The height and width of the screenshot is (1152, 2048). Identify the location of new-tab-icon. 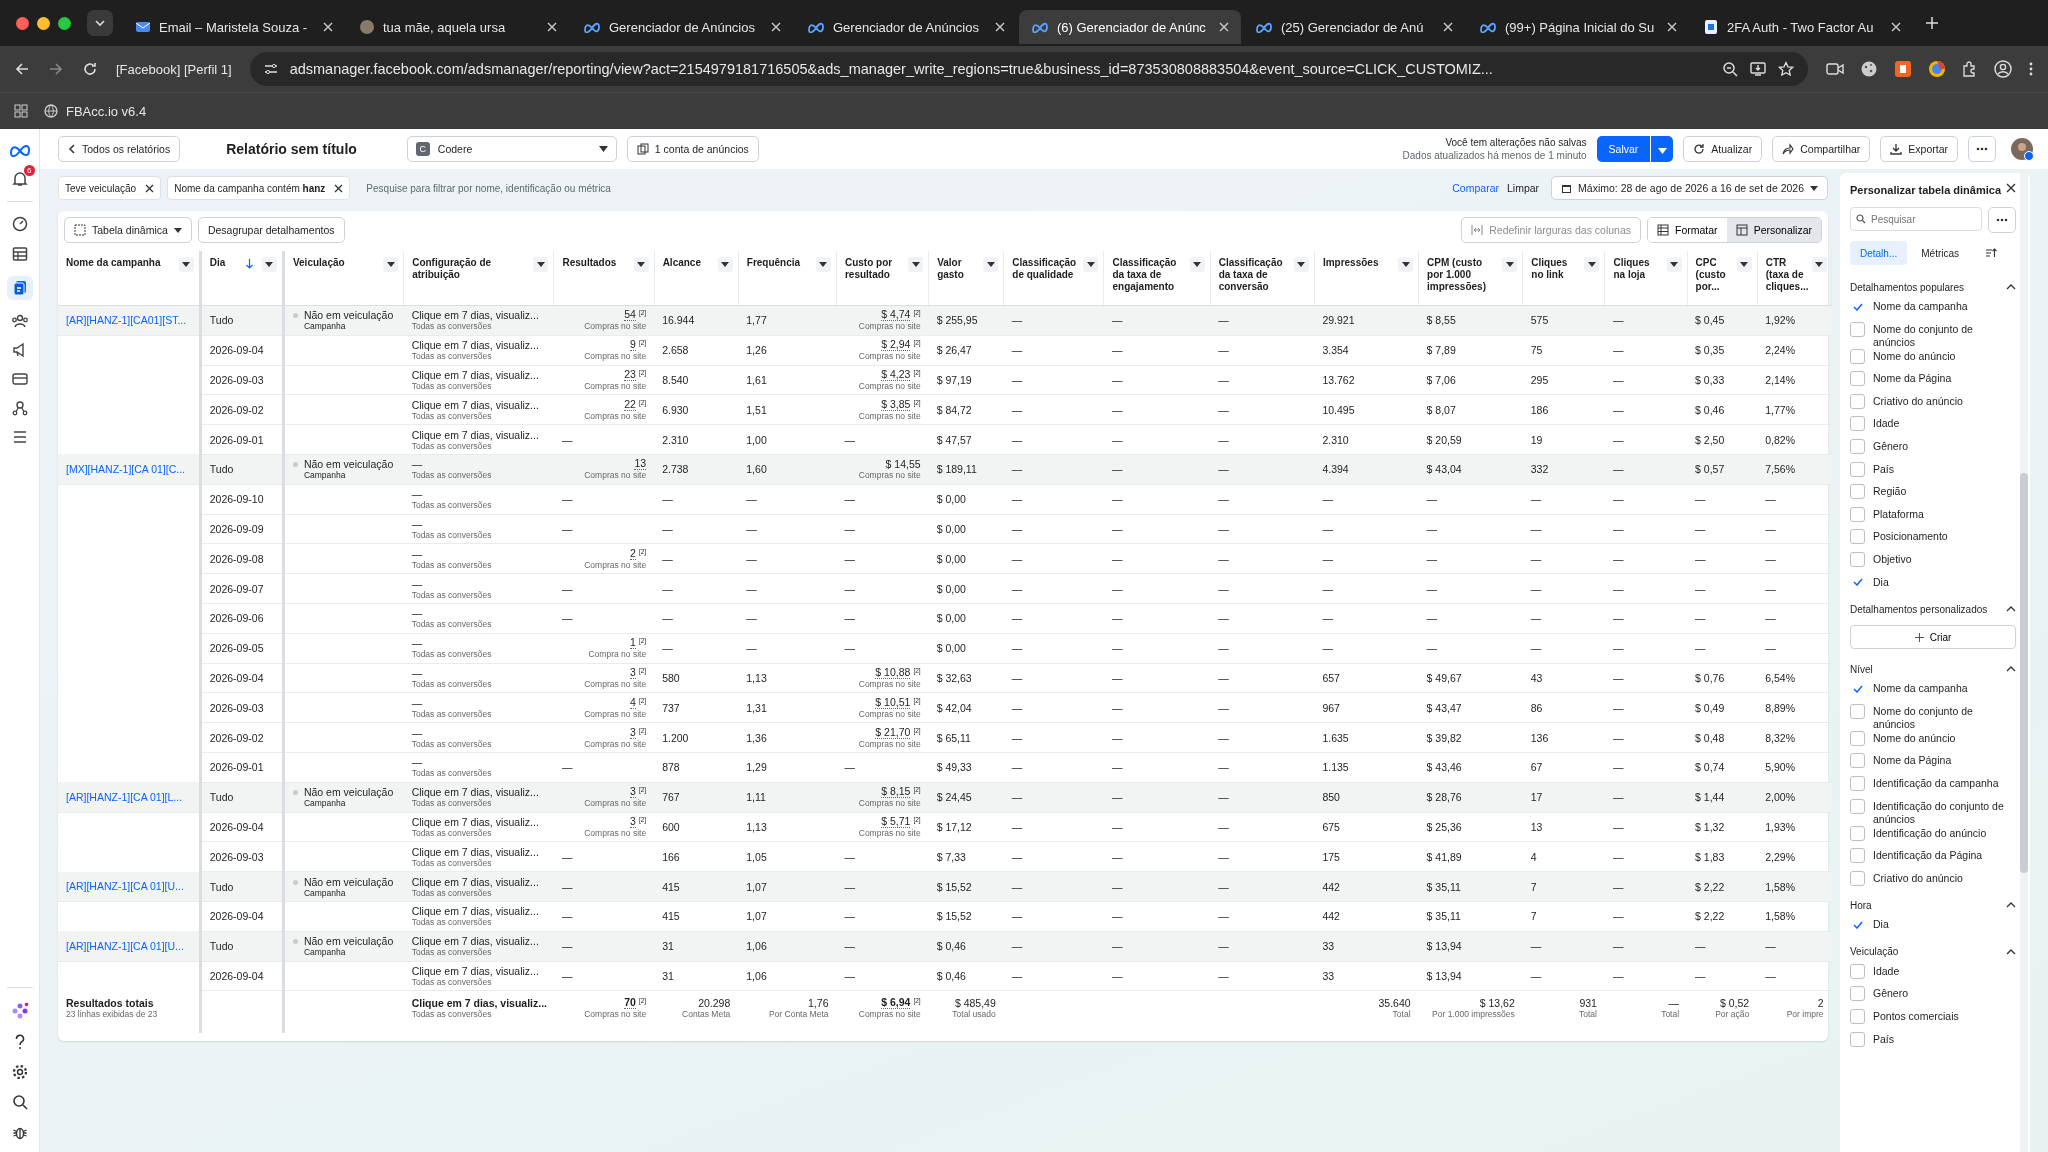
(1932, 23).